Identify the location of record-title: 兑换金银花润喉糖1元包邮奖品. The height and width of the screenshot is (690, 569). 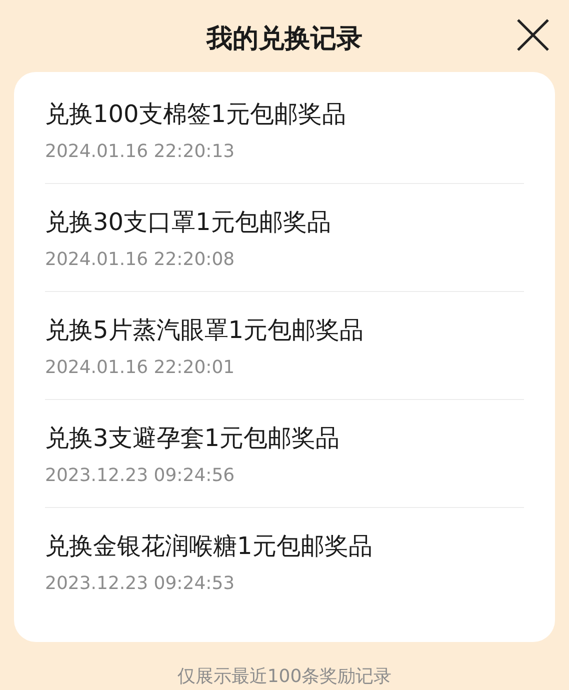
(209, 546).